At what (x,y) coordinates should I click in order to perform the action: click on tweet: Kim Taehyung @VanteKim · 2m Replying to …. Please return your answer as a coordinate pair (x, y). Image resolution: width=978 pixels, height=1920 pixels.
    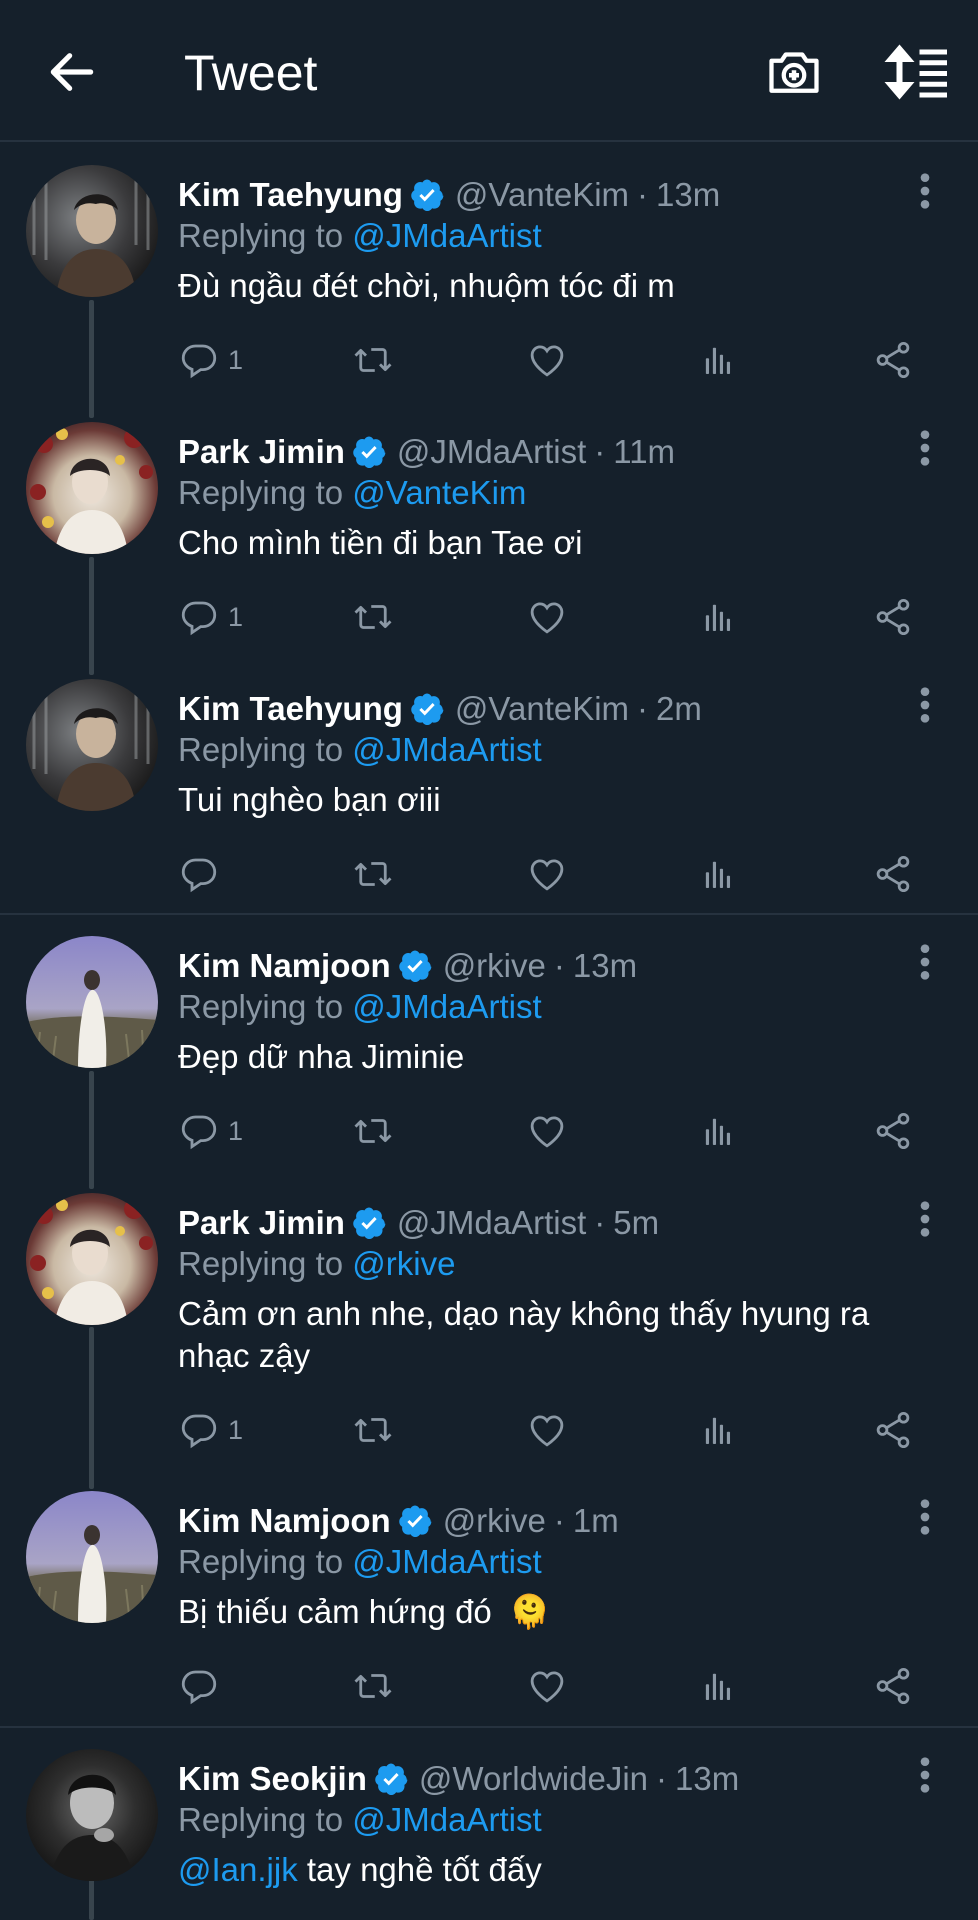
    Looking at the image, I should click on (489, 789).